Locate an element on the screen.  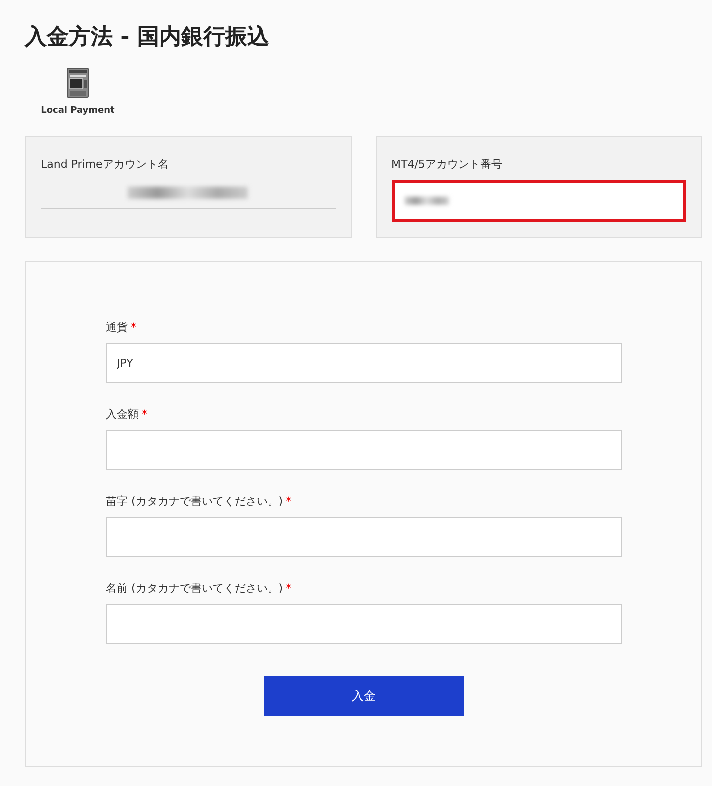
field-label: 名前 (カタカナで書いてください。) is located at coordinates (195, 588).